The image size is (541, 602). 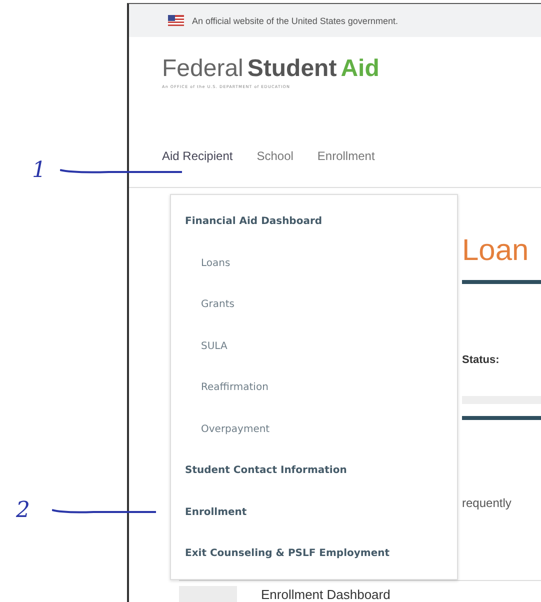 What do you see at coordinates (496, 251) in the screenshot?
I see `page-heading: Loan` at bounding box center [496, 251].